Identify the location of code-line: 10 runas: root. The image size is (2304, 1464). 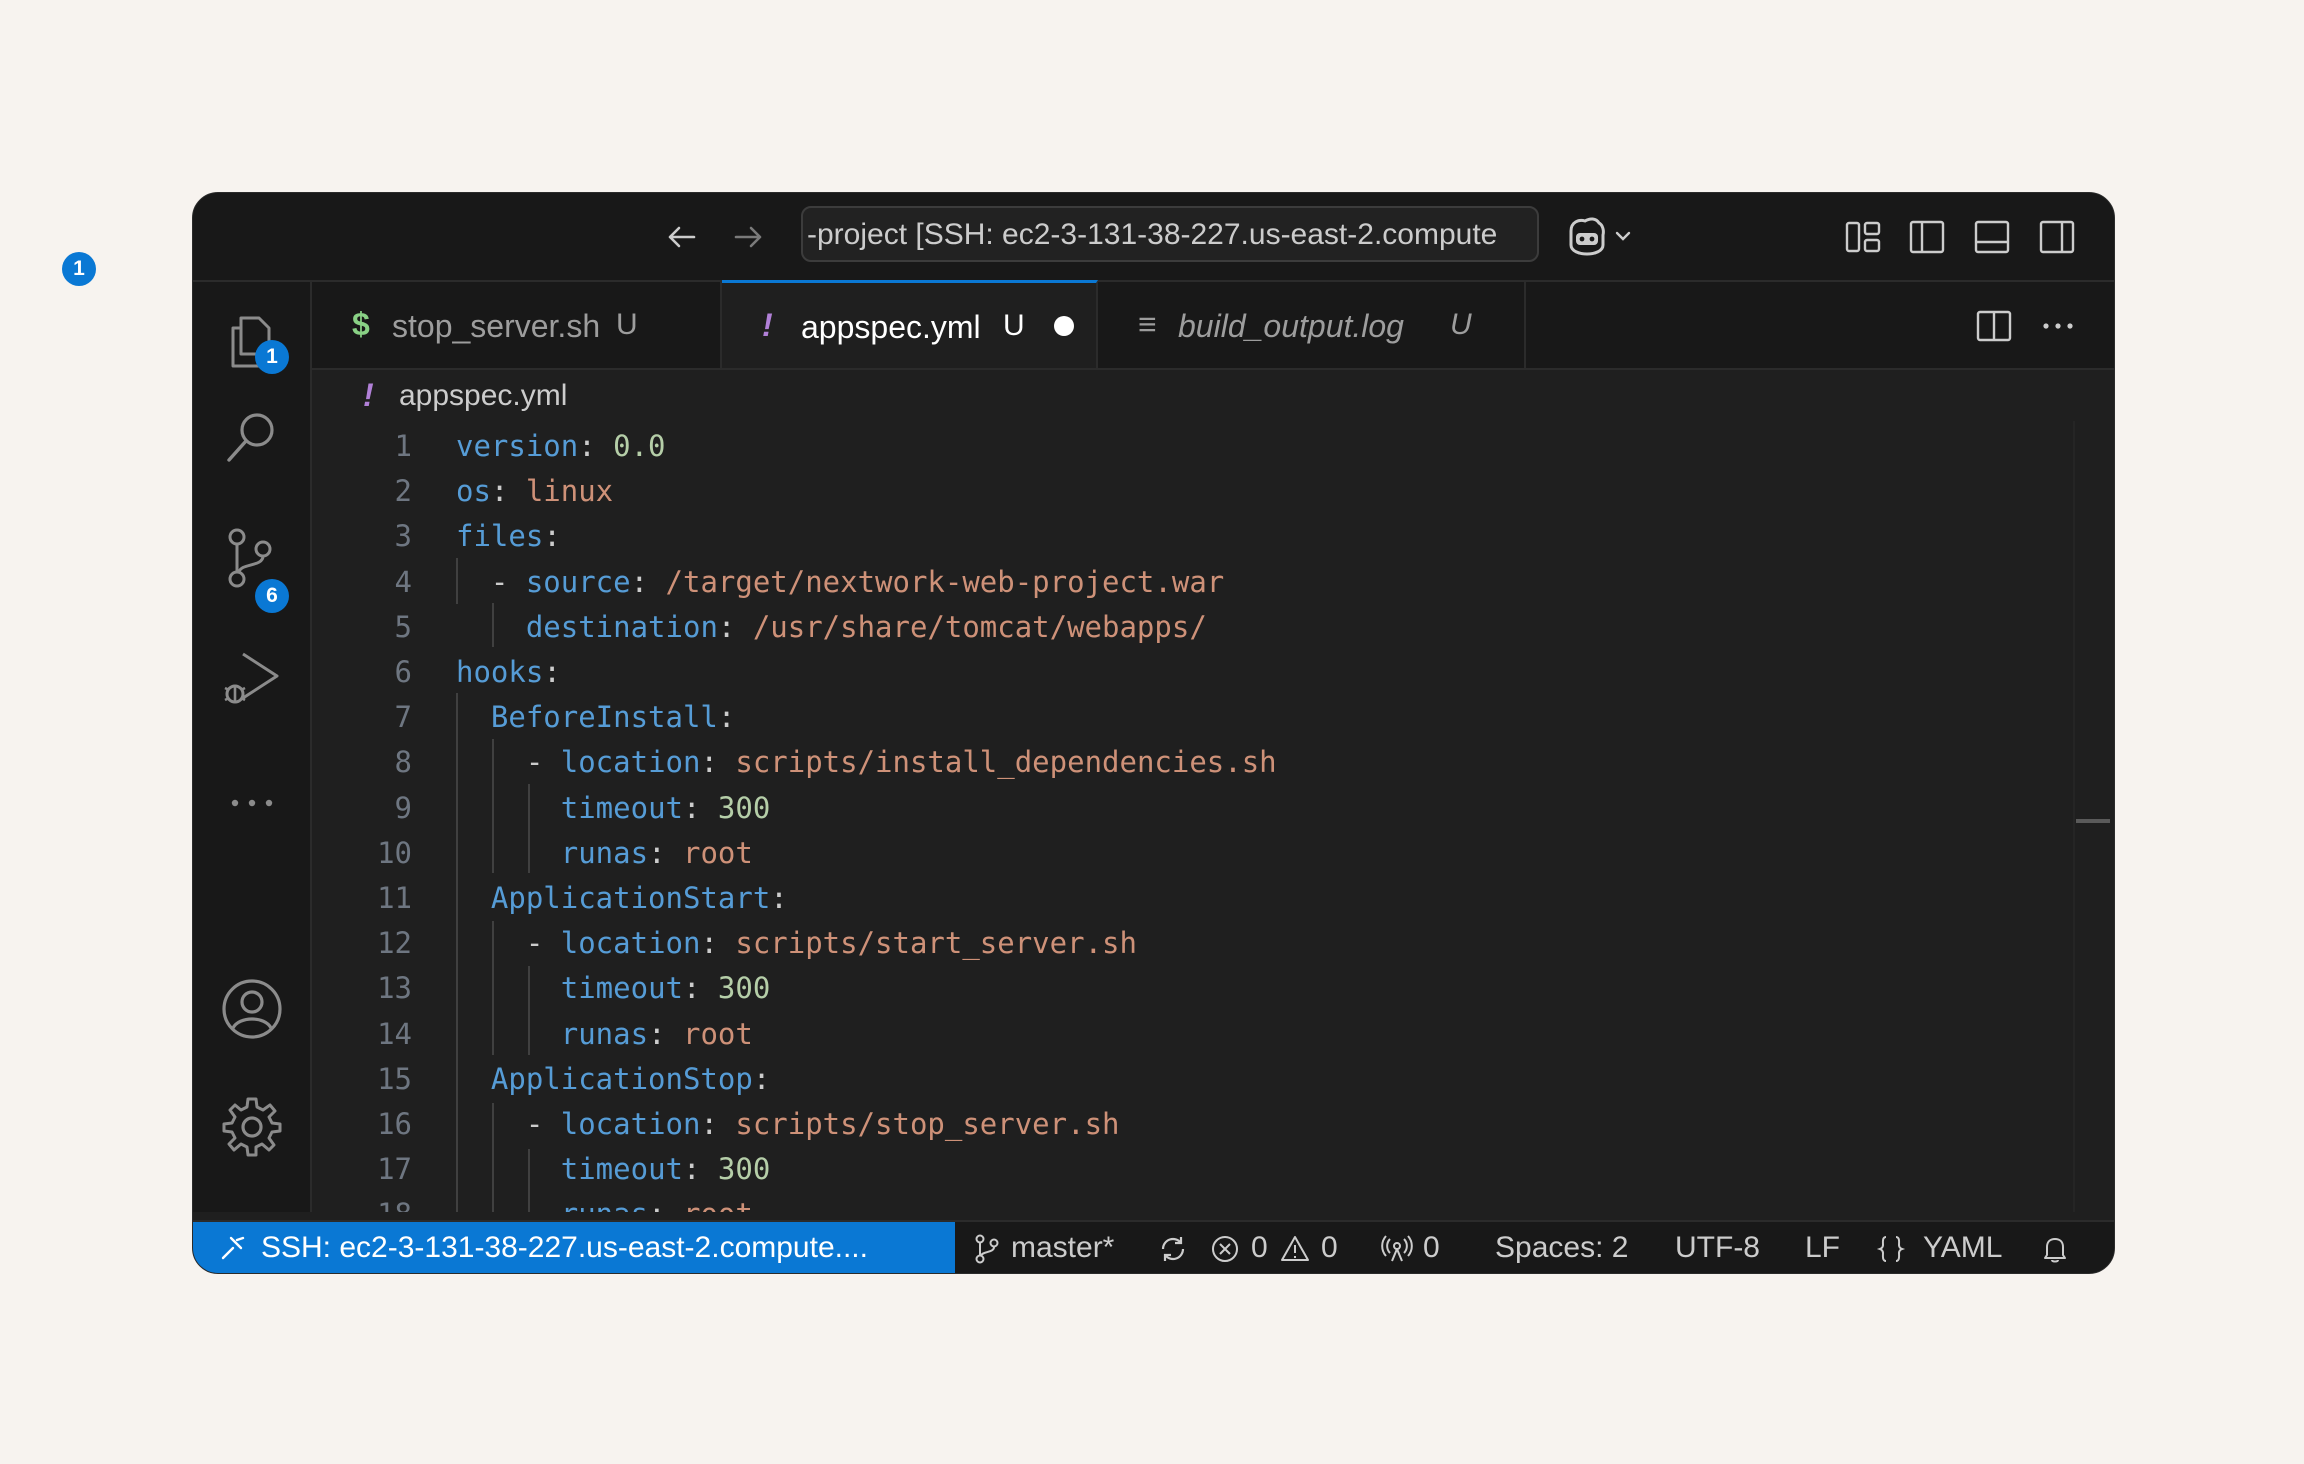
(1213, 858).